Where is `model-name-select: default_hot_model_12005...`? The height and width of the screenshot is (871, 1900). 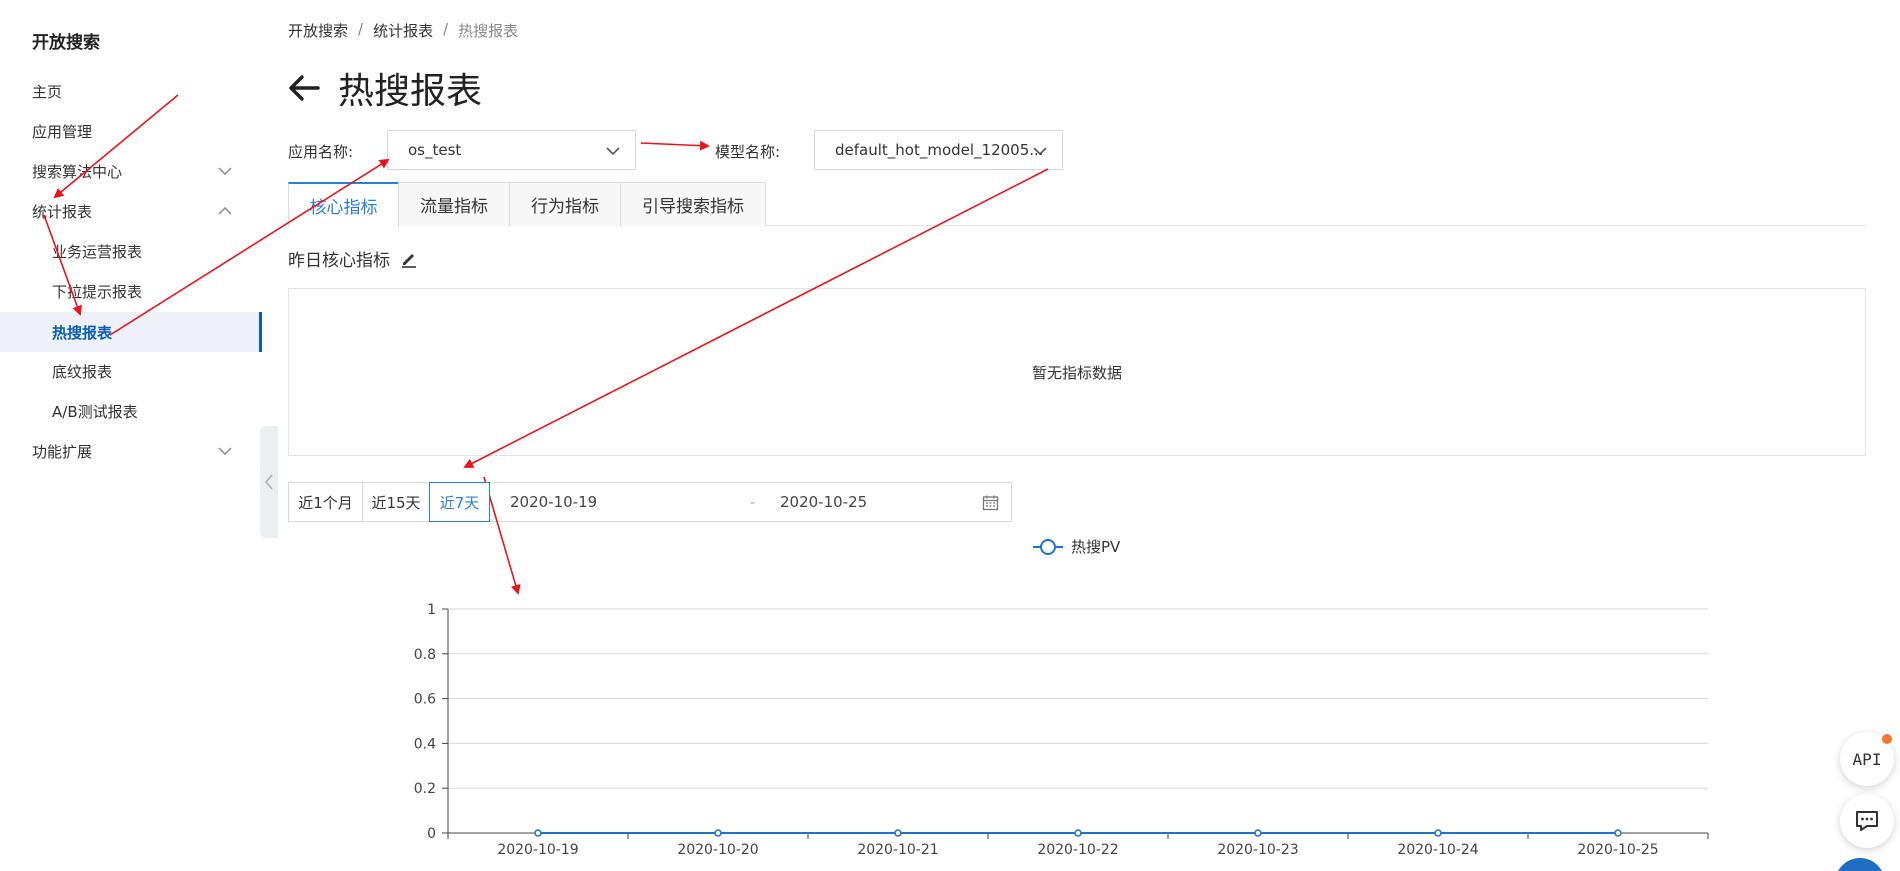 model-name-select: default_hot_model_12005... is located at coordinates (938, 150).